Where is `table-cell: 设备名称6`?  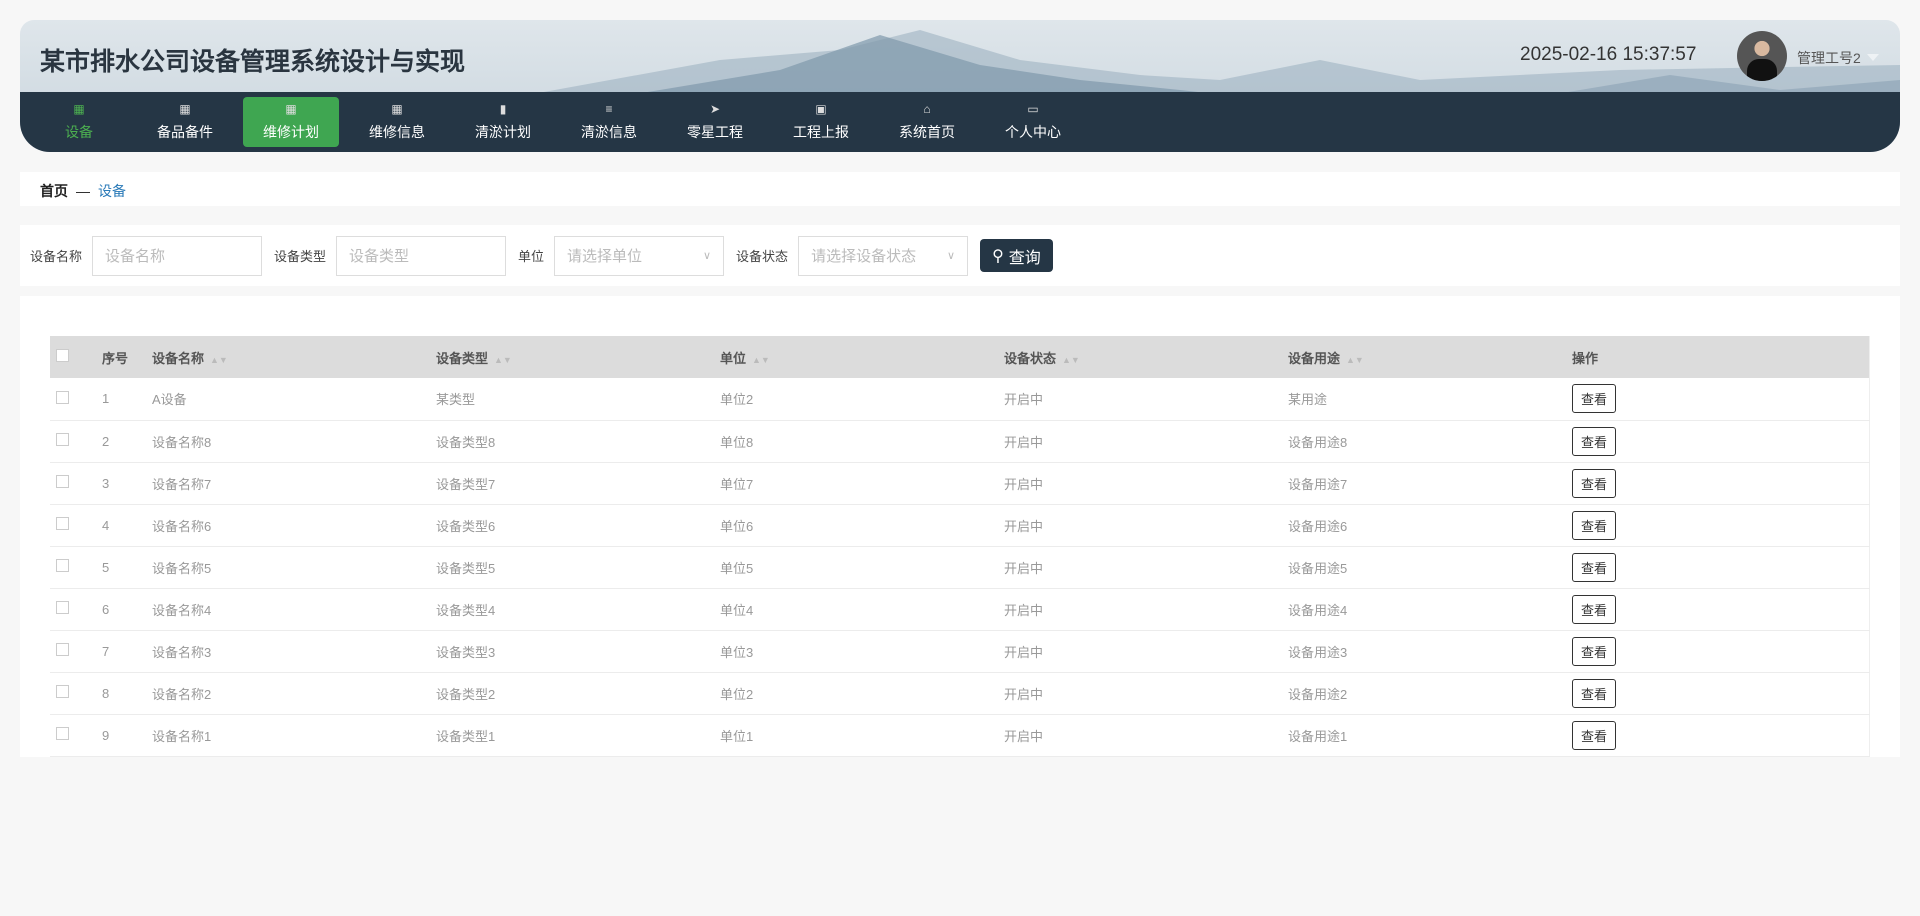
table-cell: 设备名称6 is located at coordinates (294, 525).